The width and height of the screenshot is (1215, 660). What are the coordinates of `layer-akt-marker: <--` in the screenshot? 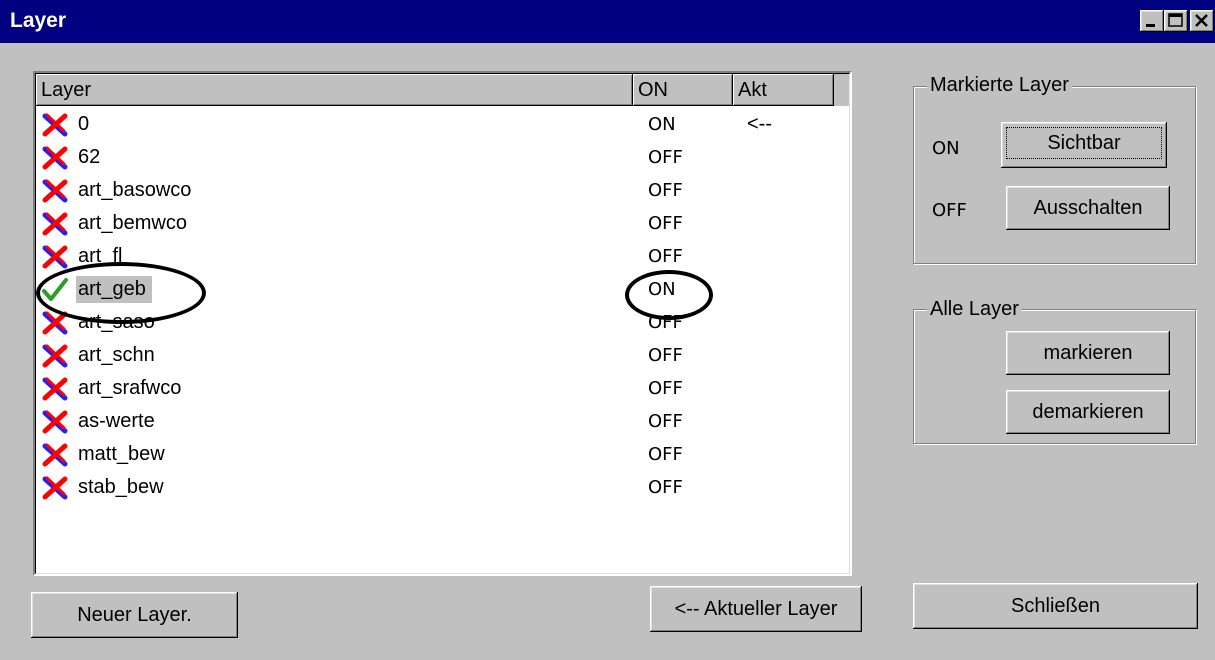 It's located at (759, 124).